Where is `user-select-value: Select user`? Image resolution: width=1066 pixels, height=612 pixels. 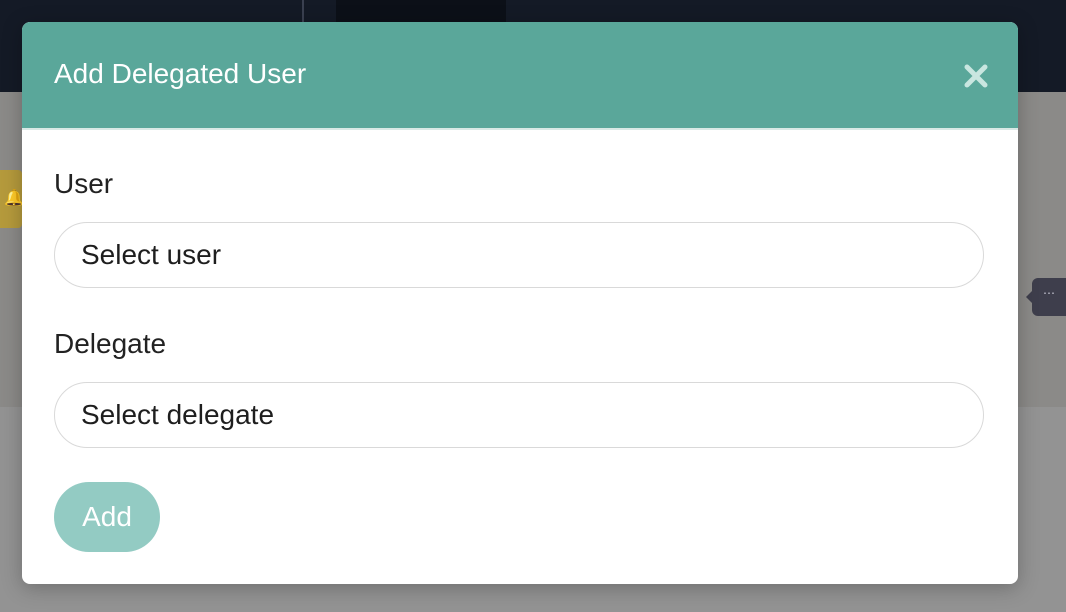 user-select-value: Select user is located at coordinates (151, 254).